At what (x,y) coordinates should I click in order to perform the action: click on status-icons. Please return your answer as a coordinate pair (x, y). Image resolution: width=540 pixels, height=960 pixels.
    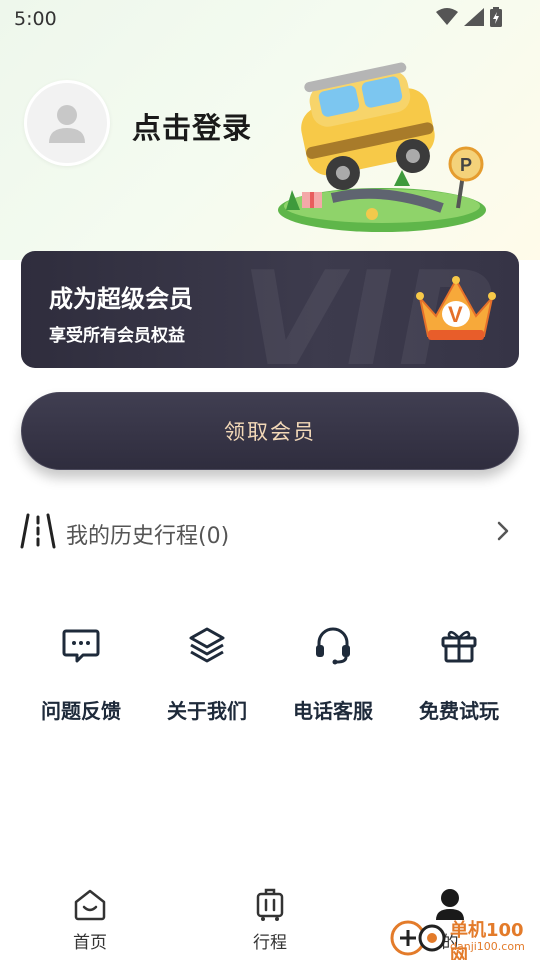
    Looking at the image, I should click on (469, 17).